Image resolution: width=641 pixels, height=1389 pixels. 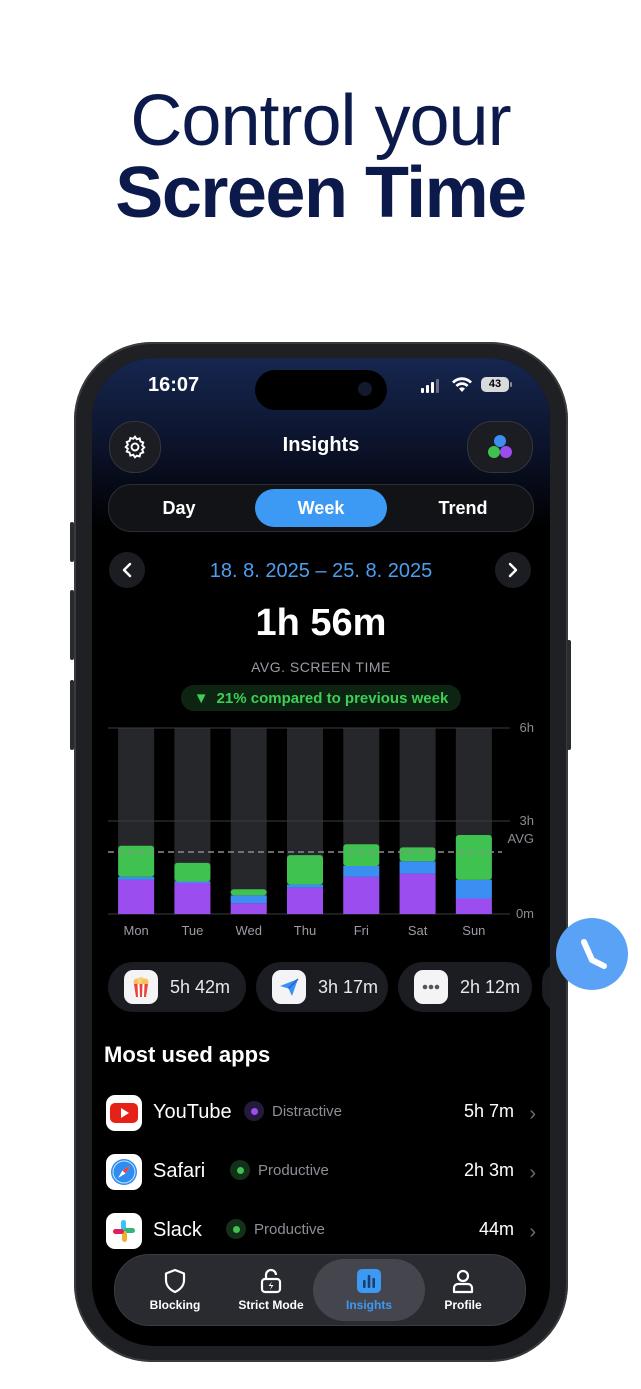 I want to click on down-arrow-icon: ▼, so click(x=201, y=698).